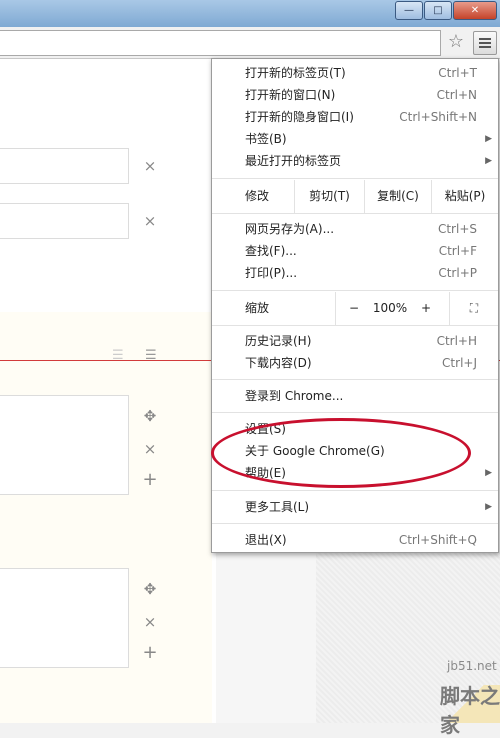 This screenshot has width=500, height=738. I want to click on watermark-brand: 脚本之家, so click(470, 710).